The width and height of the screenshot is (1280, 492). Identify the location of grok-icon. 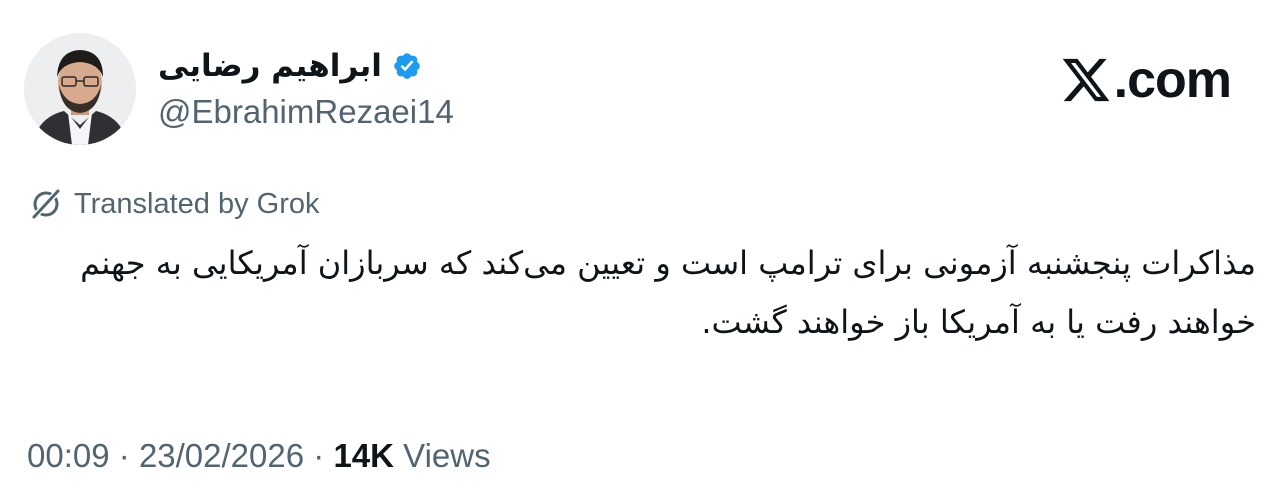
(46, 204).